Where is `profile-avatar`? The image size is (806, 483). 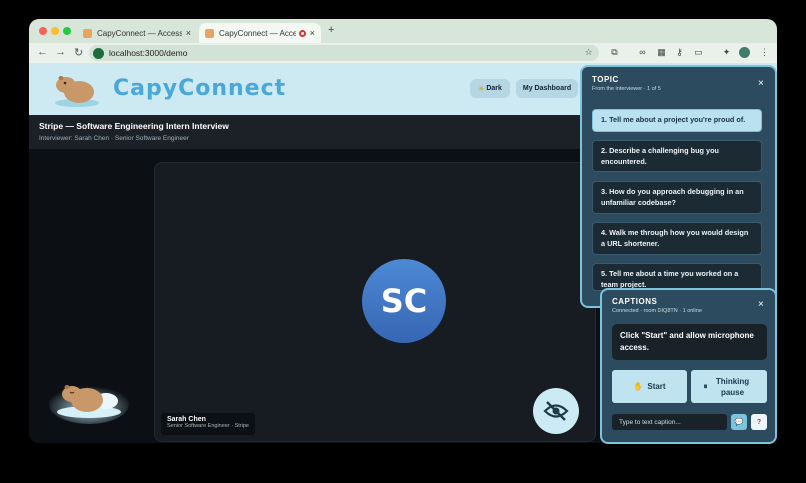
profile-avatar is located at coordinates (744, 52).